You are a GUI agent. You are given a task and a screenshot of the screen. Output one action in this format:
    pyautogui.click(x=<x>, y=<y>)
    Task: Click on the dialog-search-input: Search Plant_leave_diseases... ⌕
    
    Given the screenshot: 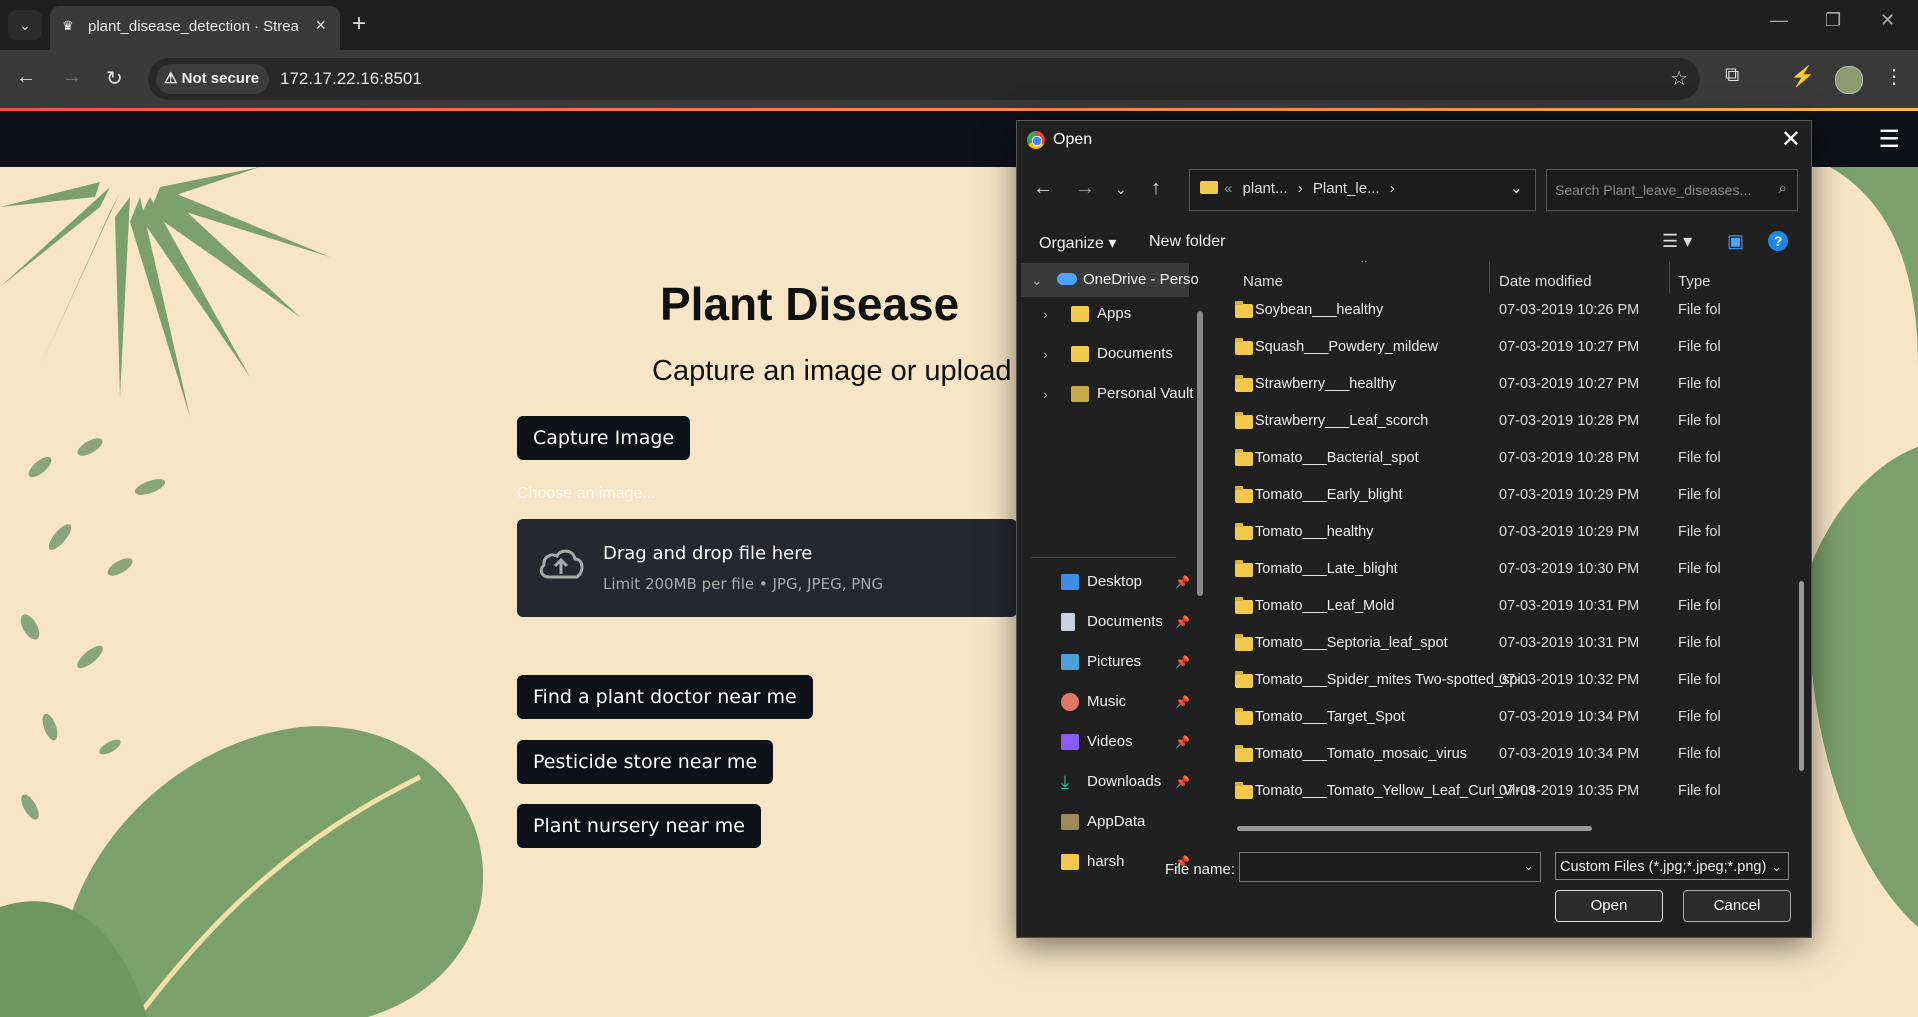 What is the action you would take?
    pyautogui.click(x=1672, y=190)
    